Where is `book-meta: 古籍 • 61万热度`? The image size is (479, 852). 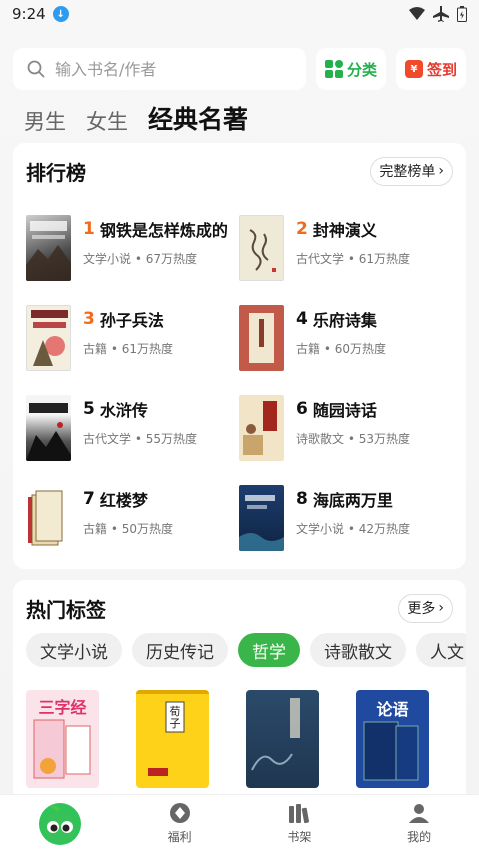 book-meta: 古籍 • 61万热度 is located at coordinates (128, 349).